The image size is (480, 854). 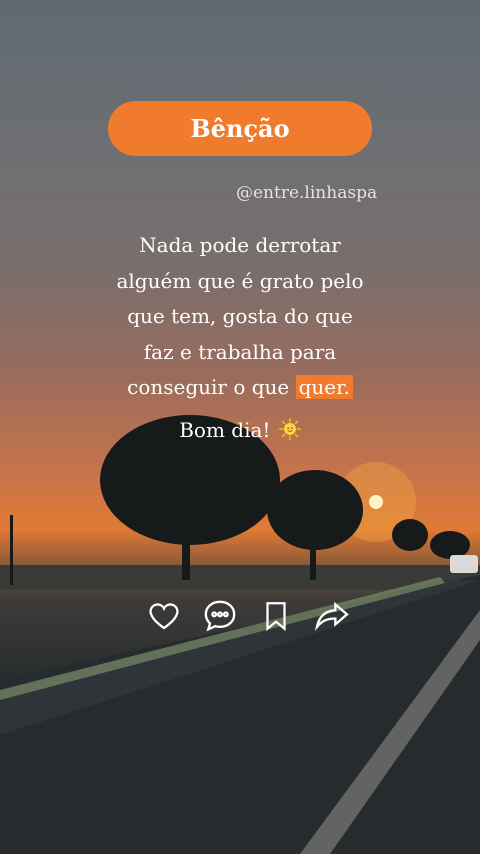 What do you see at coordinates (240, 351) in the screenshot?
I see `quote-line: faz e trabalha para` at bounding box center [240, 351].